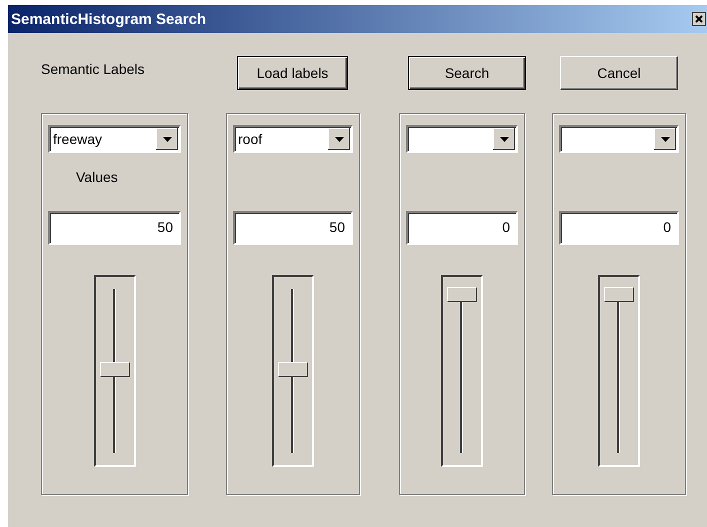 This screenshot has width=707, height=527. What do you see at coordinates (93, 69) in the screenshot?
I see `section-label: Semantic Labels` at bounding box center [93, 69].